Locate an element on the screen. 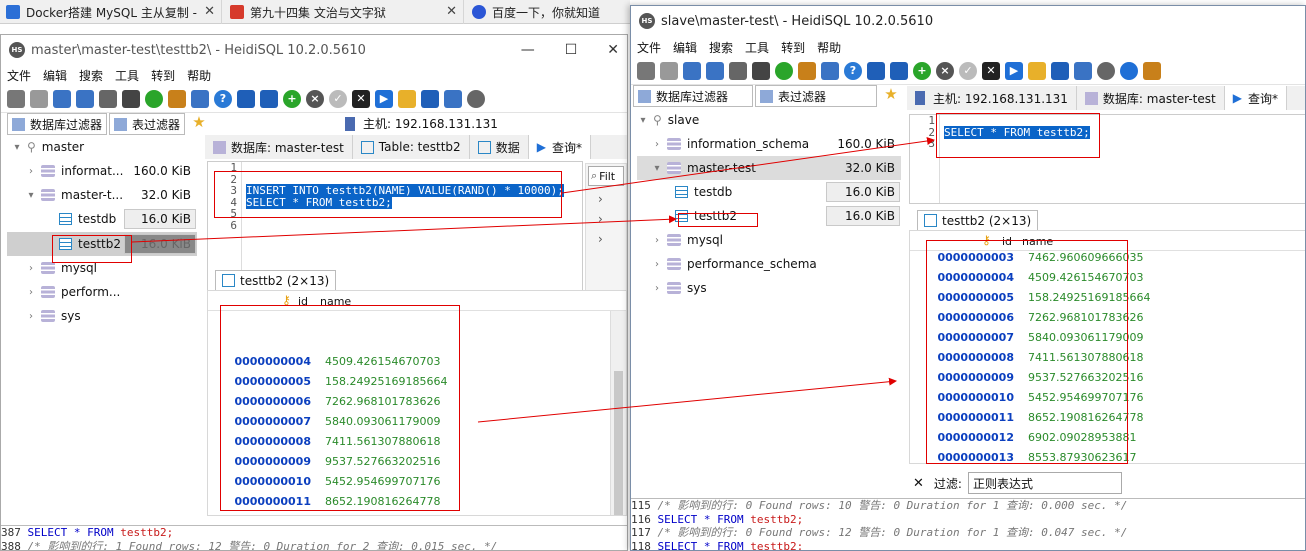  arrow-rows is located at coordinates (687, 400).